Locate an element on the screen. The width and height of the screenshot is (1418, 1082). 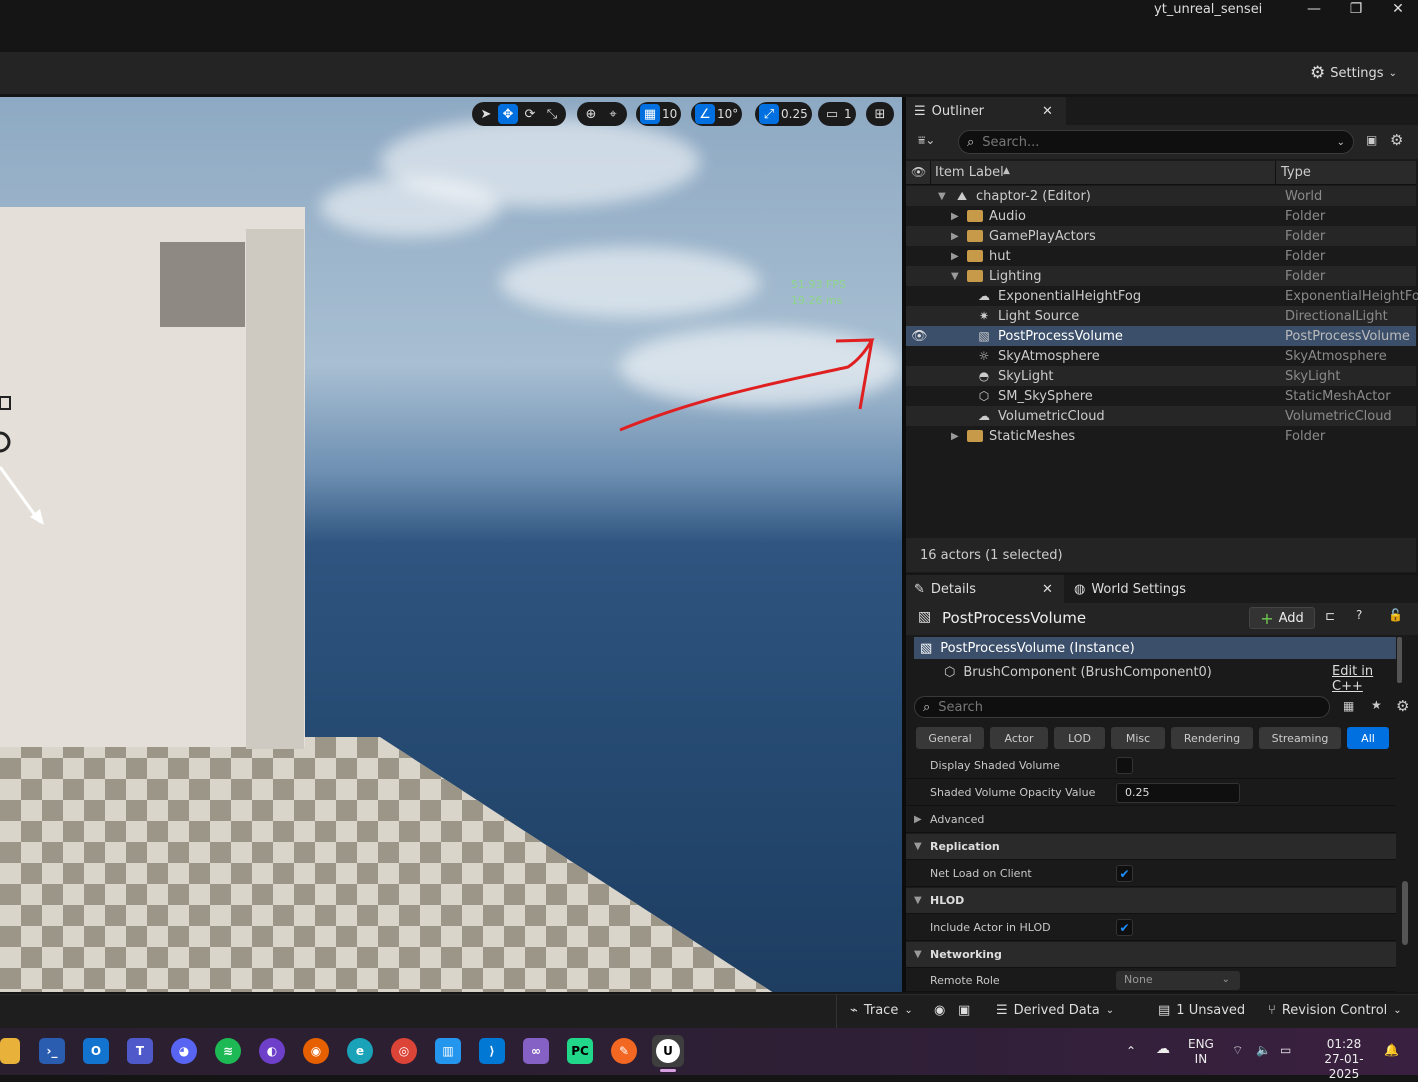
tree-row-folder: ▶ hut Folder is located at coordinates (1161, 256).